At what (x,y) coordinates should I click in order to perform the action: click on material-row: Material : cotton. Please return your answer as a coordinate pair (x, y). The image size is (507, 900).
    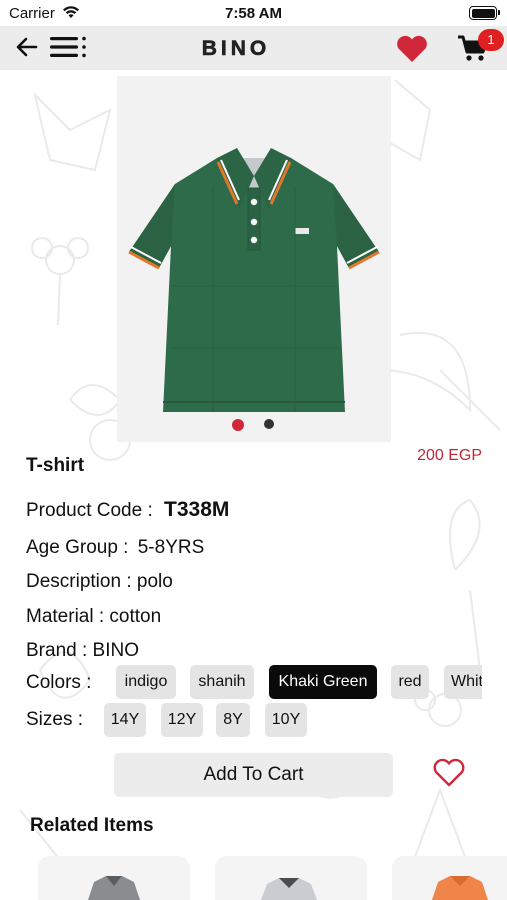
    Looking at the image, I should click on (94, 616).